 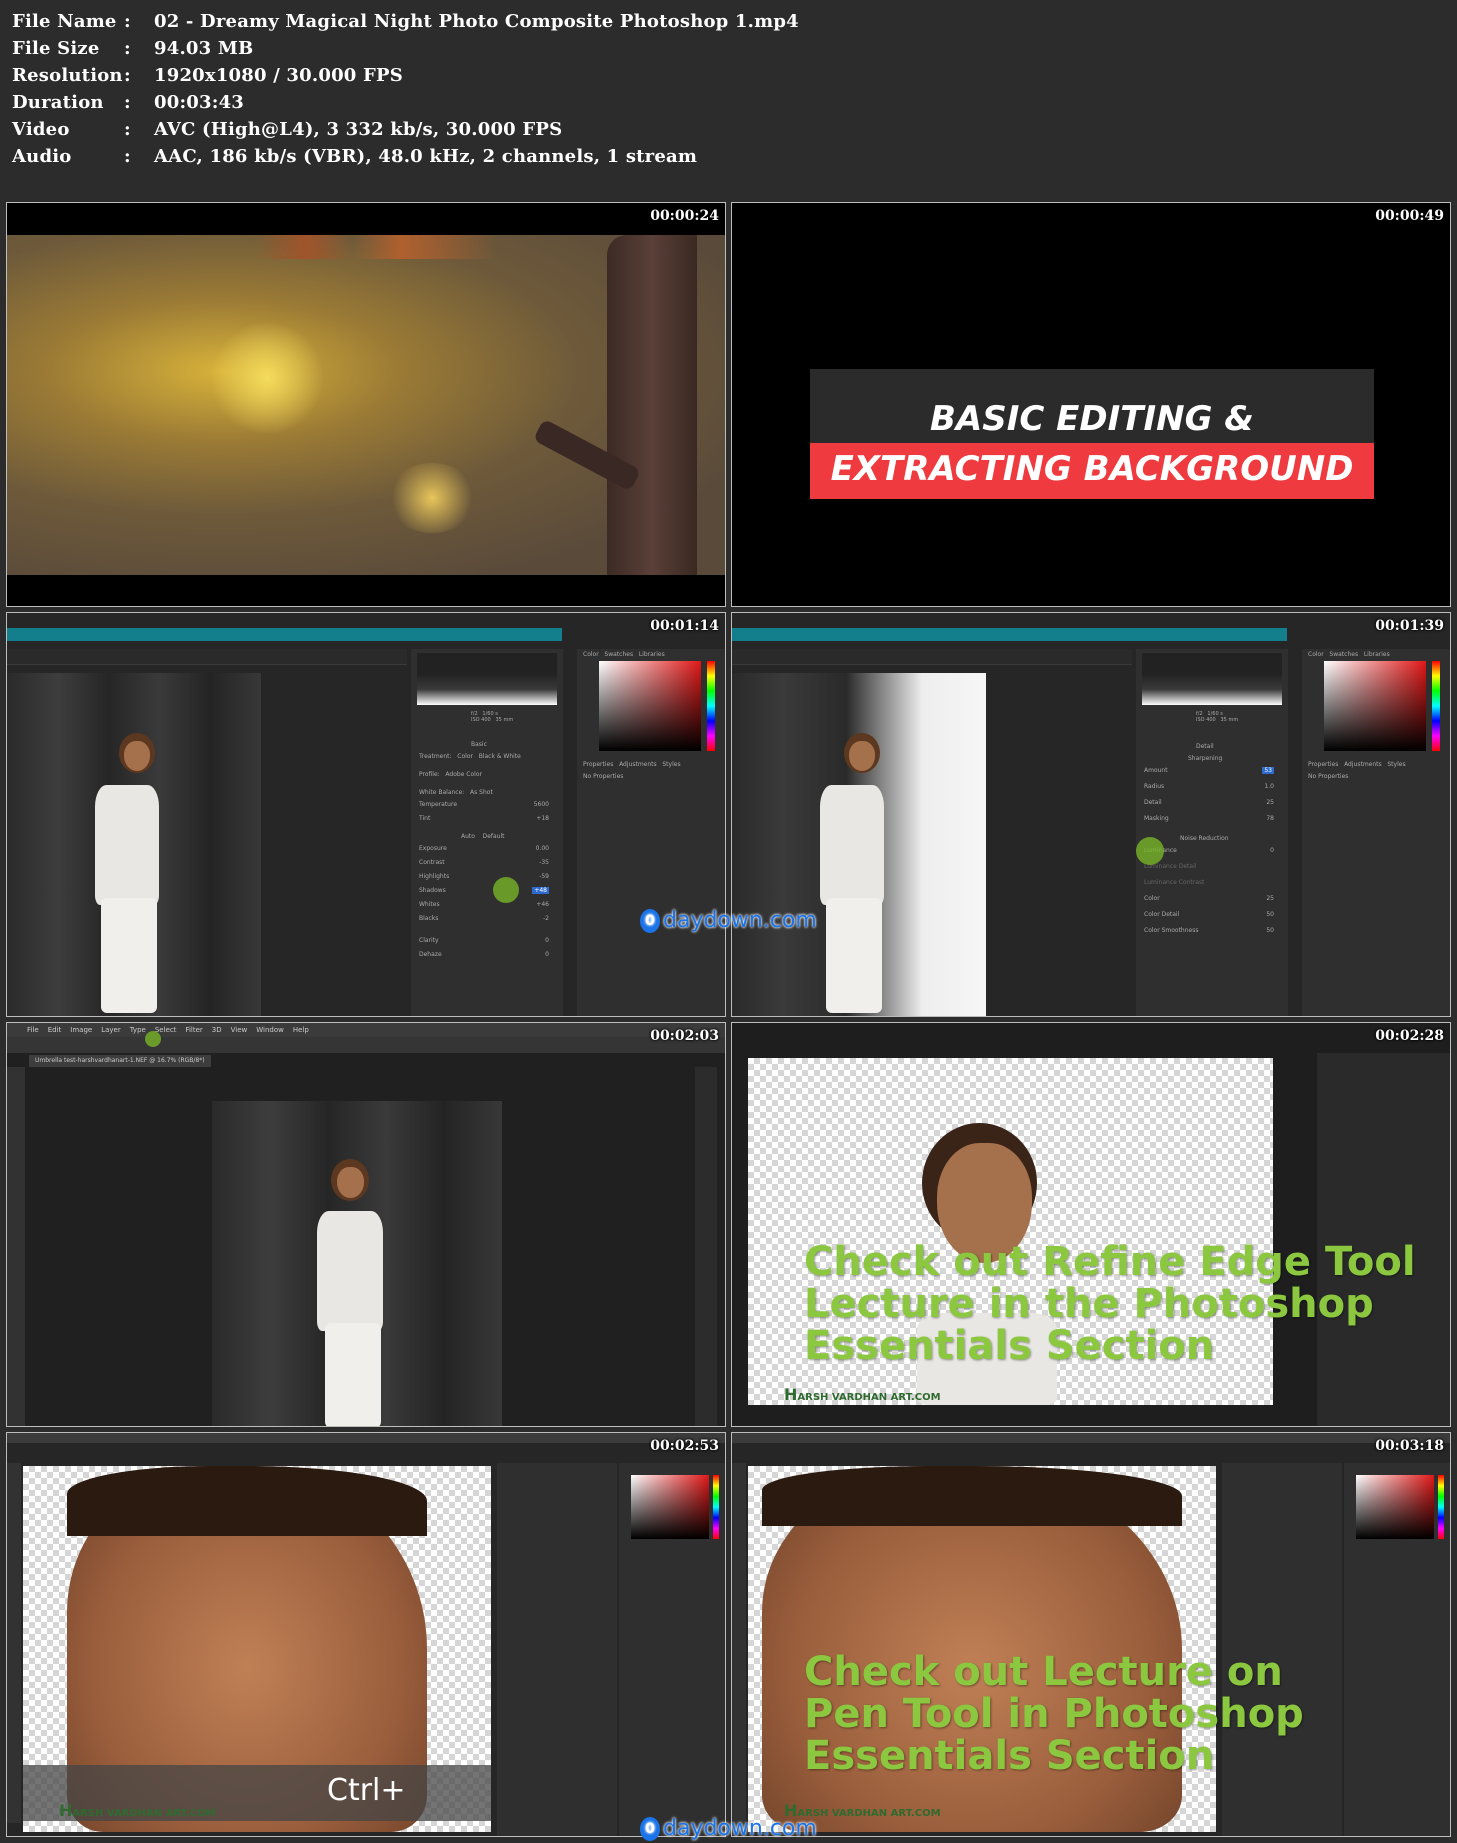 What do you see at coordinates (484, 862) in the screenshot?
I see `slider-contrast: Contrast -35` at bounding box center [484, 862].